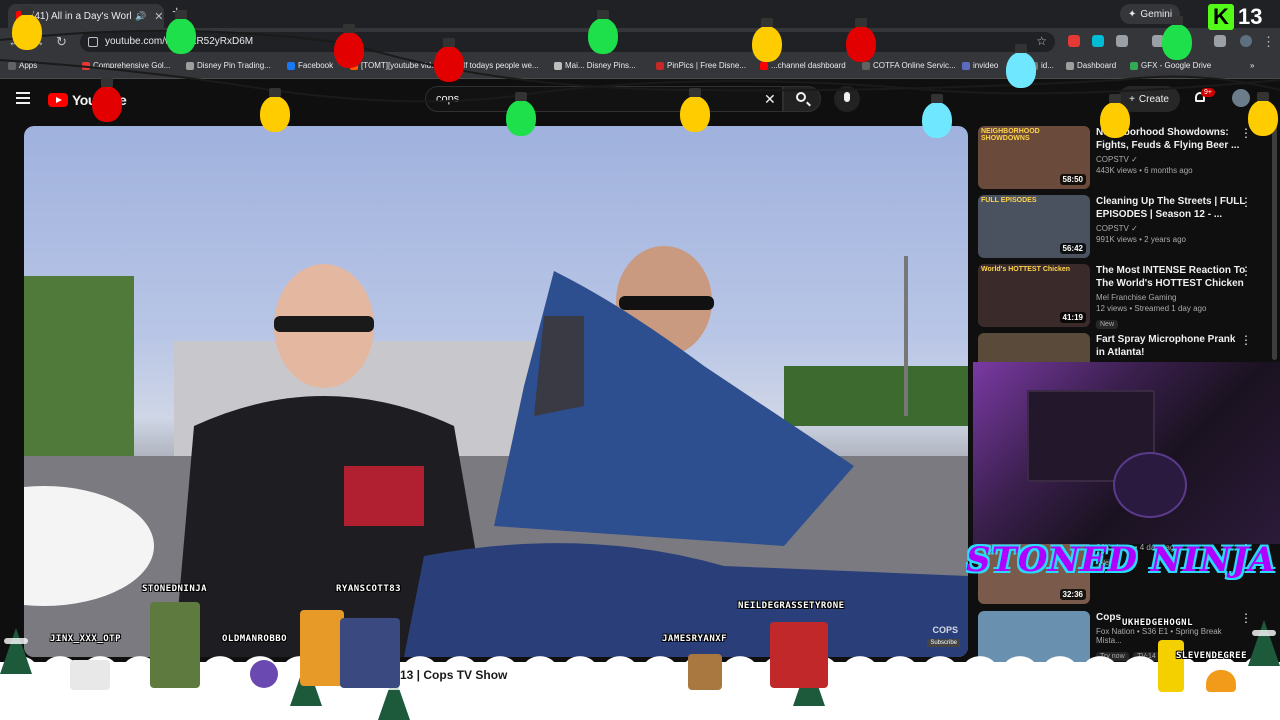 Image resolution: width=1280 pixels, height=720 pixels. I want to click on webcam-overlay, so click(1126, 453).